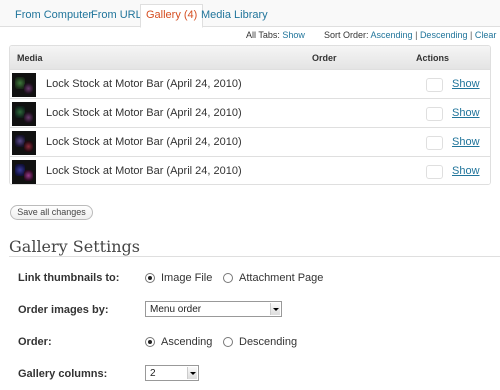 This screenshot has width=500, height=390. I want to click on sort-clear-link: Clear, so click(486, 35).